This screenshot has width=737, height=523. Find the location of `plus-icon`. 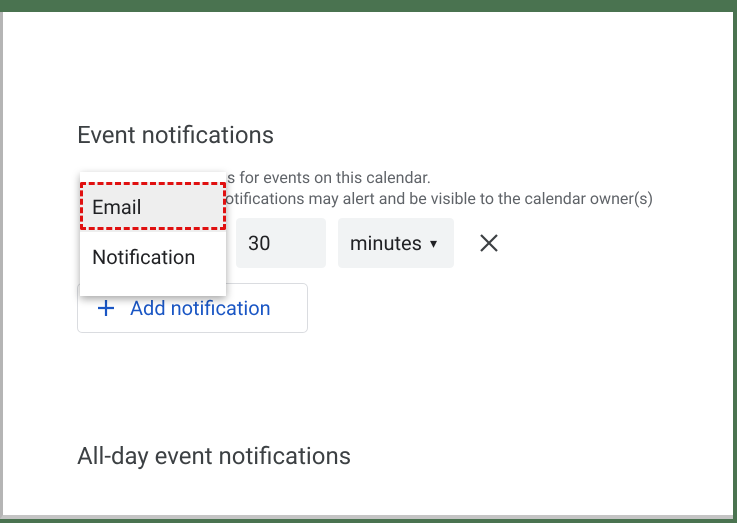

plus-icon is located at coordinates (106, 308).